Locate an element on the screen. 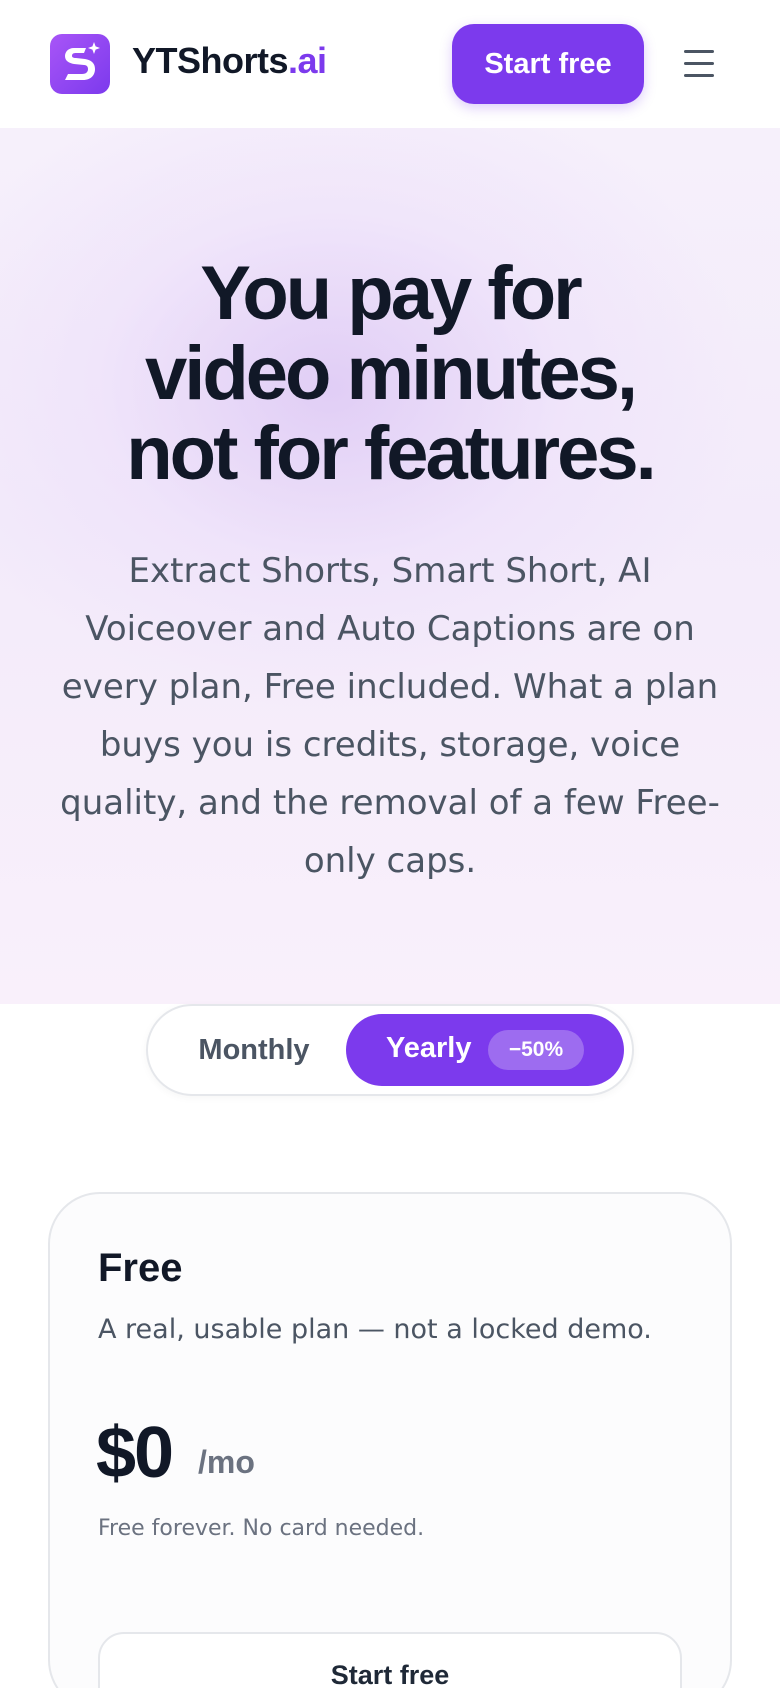 This screenshot has width=780, height=1688. plan-period: /mo is located at coordinates (226, 1462).